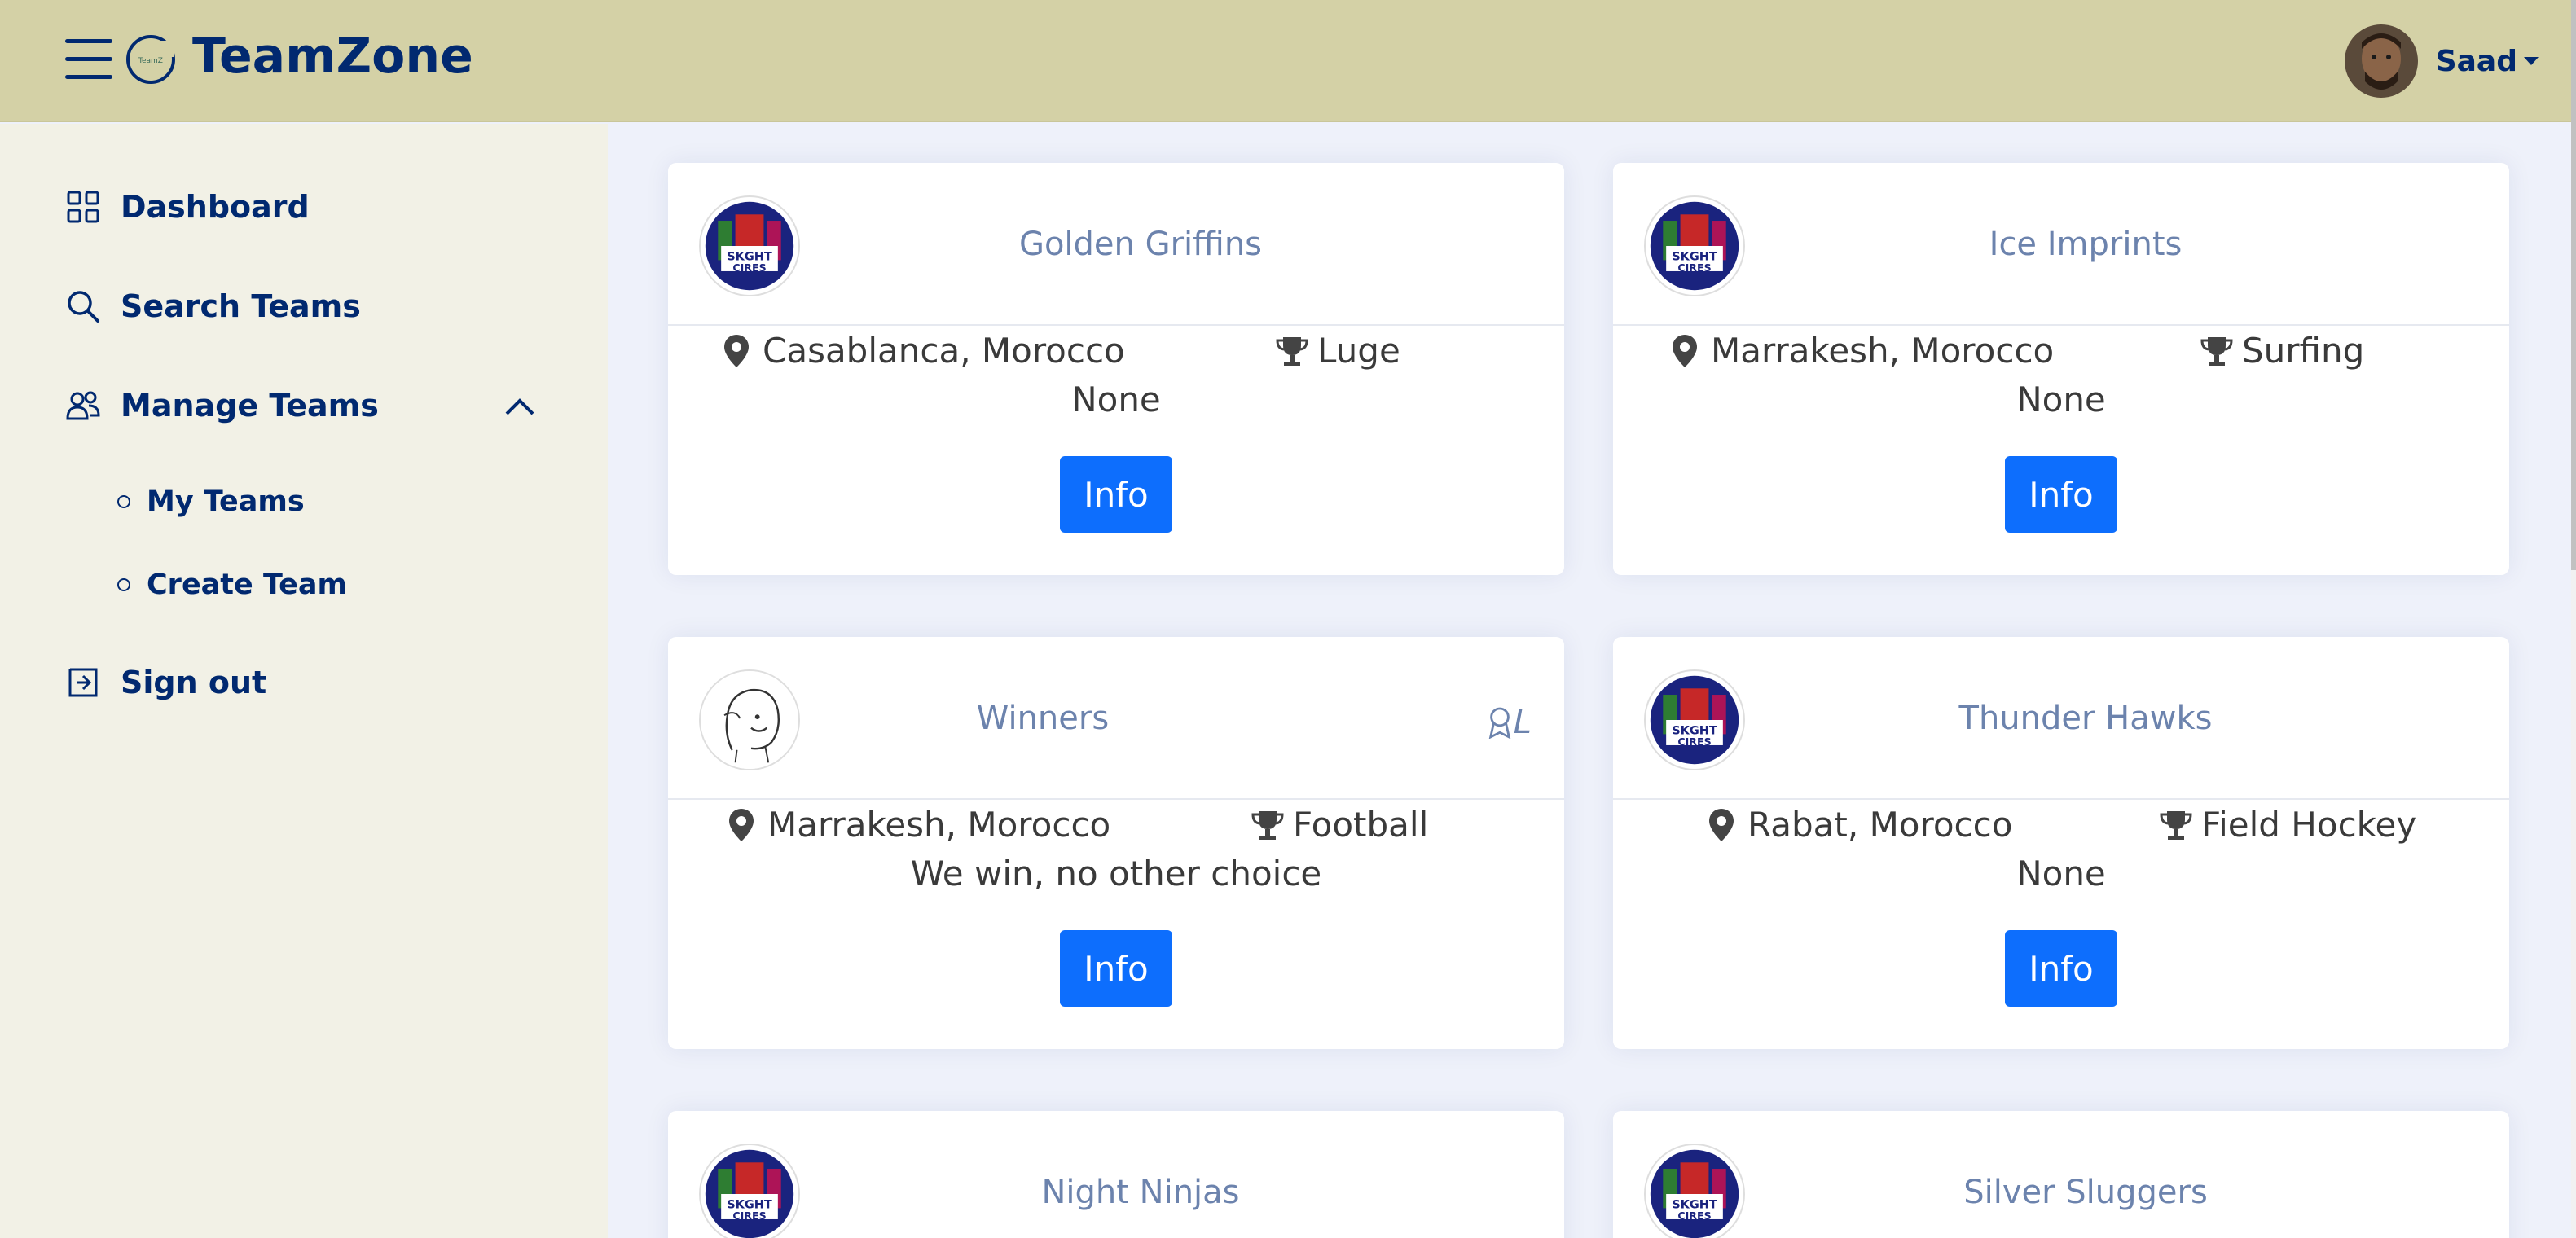 The image size is (2576, 1238). I want to click on sport-text: Football, so click(1361, 825).